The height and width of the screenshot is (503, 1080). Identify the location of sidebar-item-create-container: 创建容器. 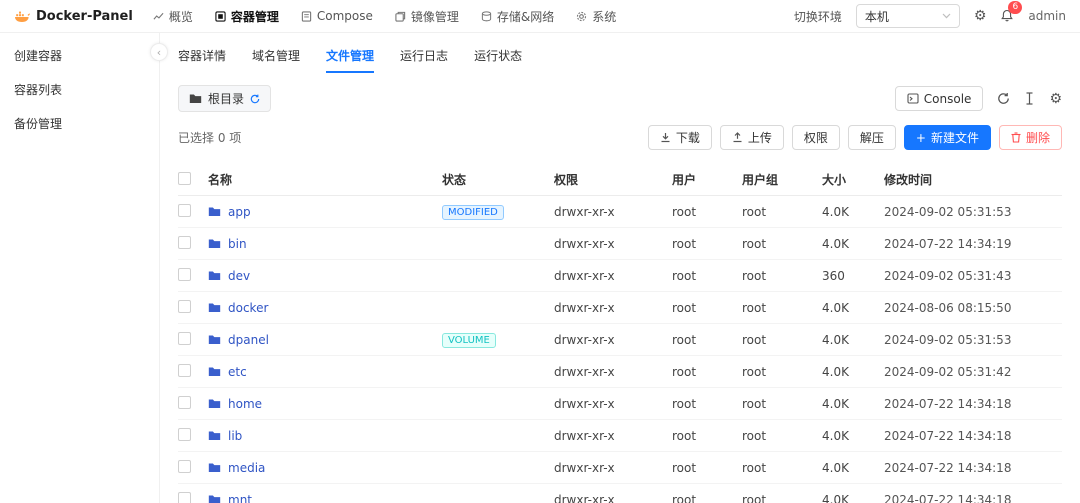
(79, 56).